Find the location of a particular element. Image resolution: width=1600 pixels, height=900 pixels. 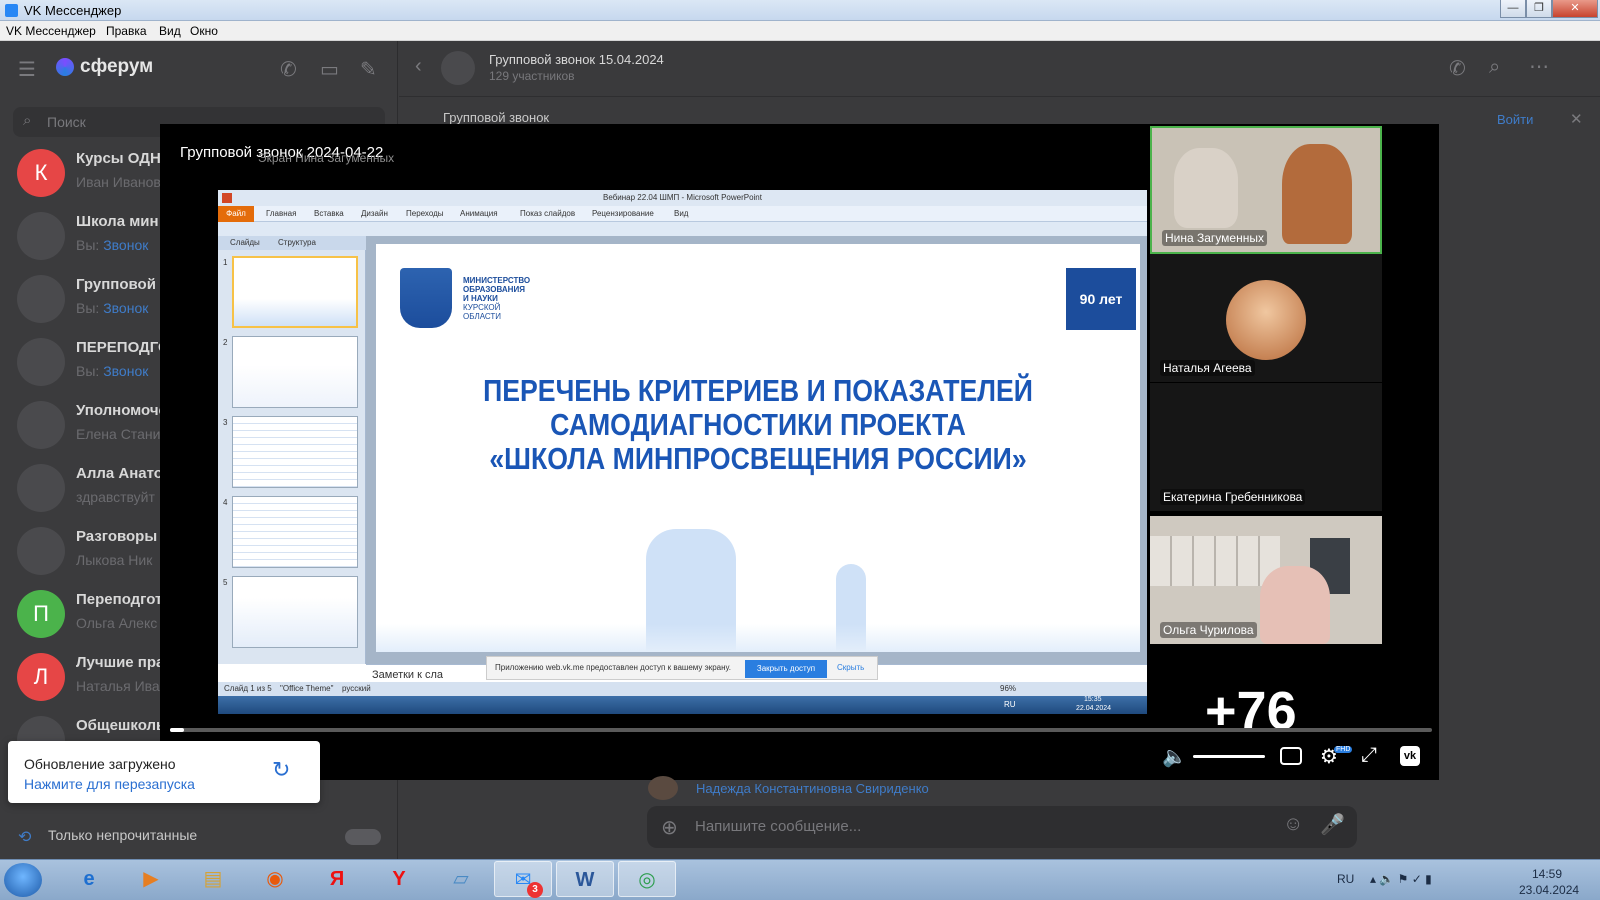

clock-date: 23.04.2024 is located at coordinates (1549, 890).